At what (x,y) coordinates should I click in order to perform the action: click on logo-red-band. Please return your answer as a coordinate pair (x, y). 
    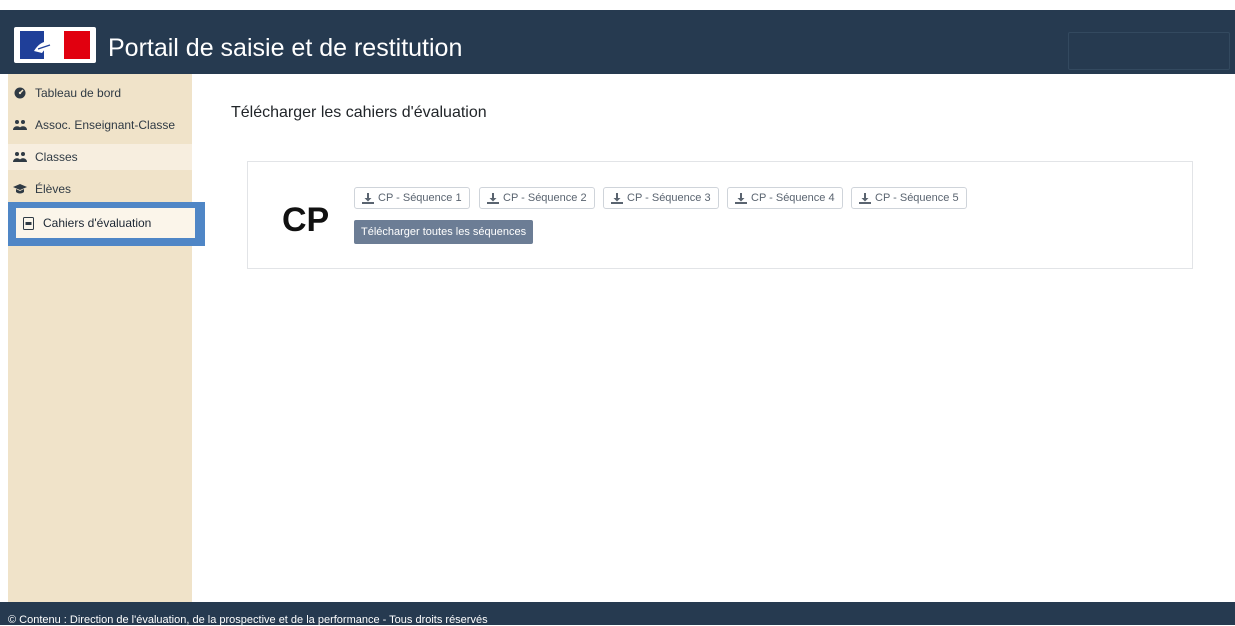
    Looking at the image, I should click on (77, 45).